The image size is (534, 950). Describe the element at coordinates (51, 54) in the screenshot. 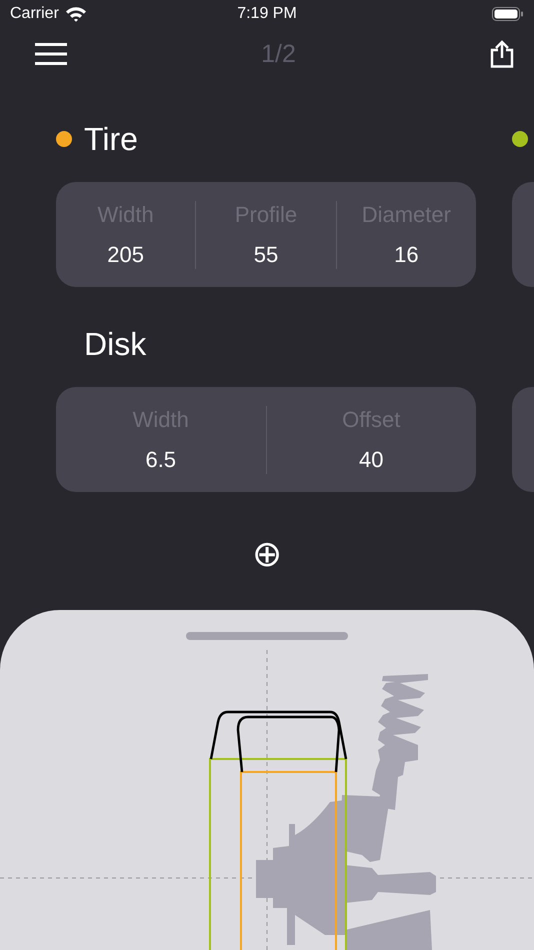

I see `menu-icon` at that location.